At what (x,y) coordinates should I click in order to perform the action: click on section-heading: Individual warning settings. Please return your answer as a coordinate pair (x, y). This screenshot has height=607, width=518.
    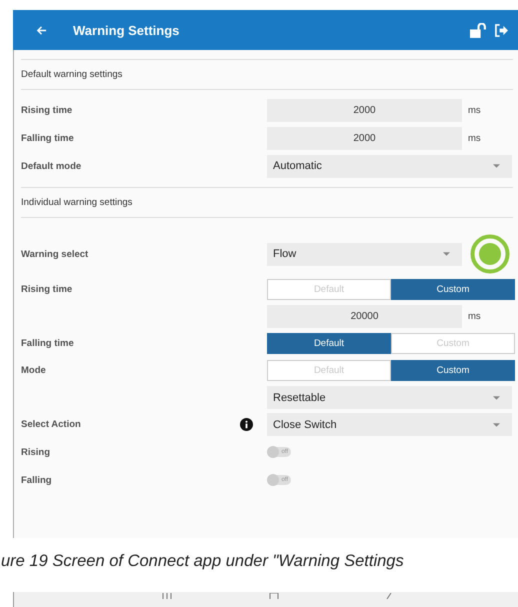
    Looking at the image, I should click on (77, 203).